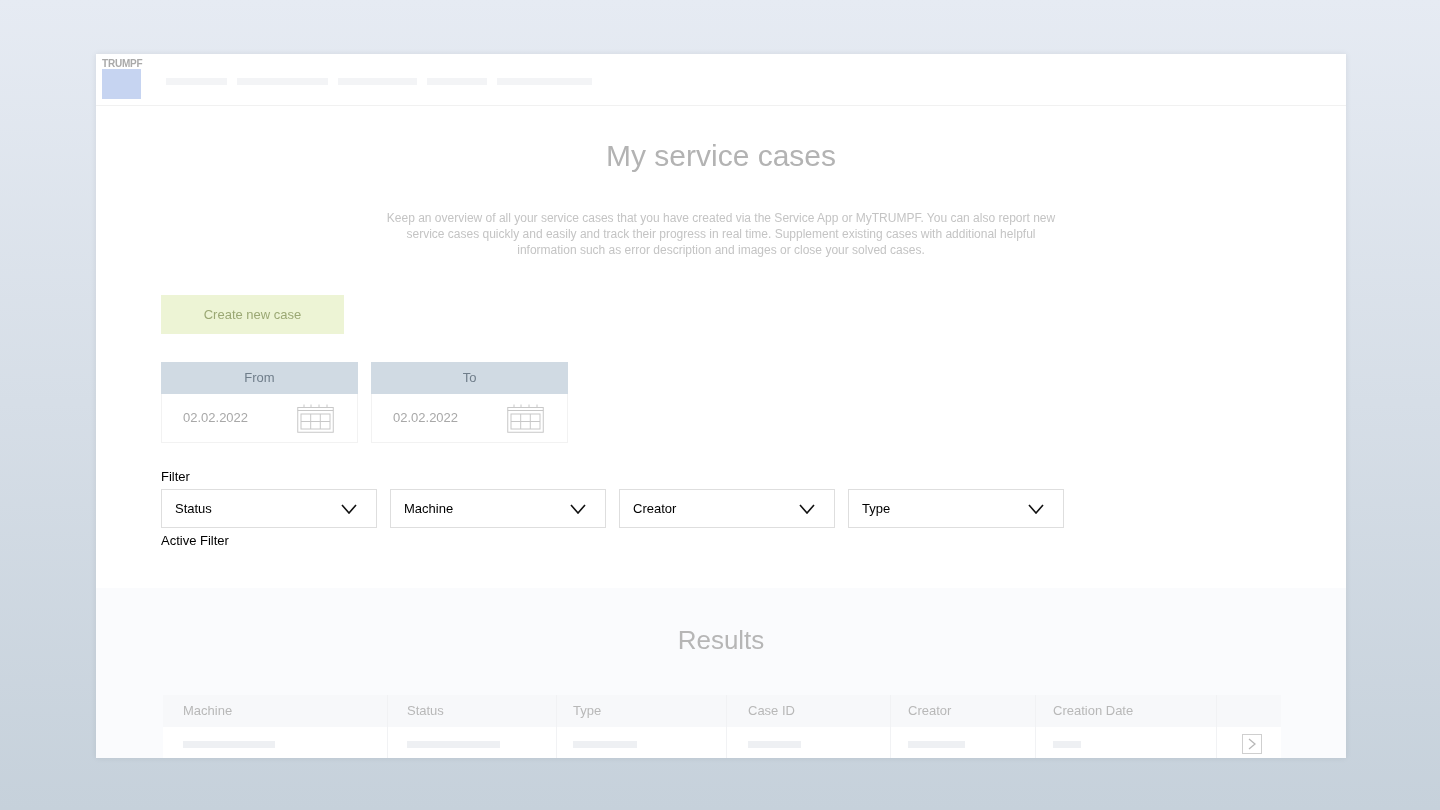  Describe the element at coordinates (587, 711) in the screenshot. I see `column-header: Type` at that location.